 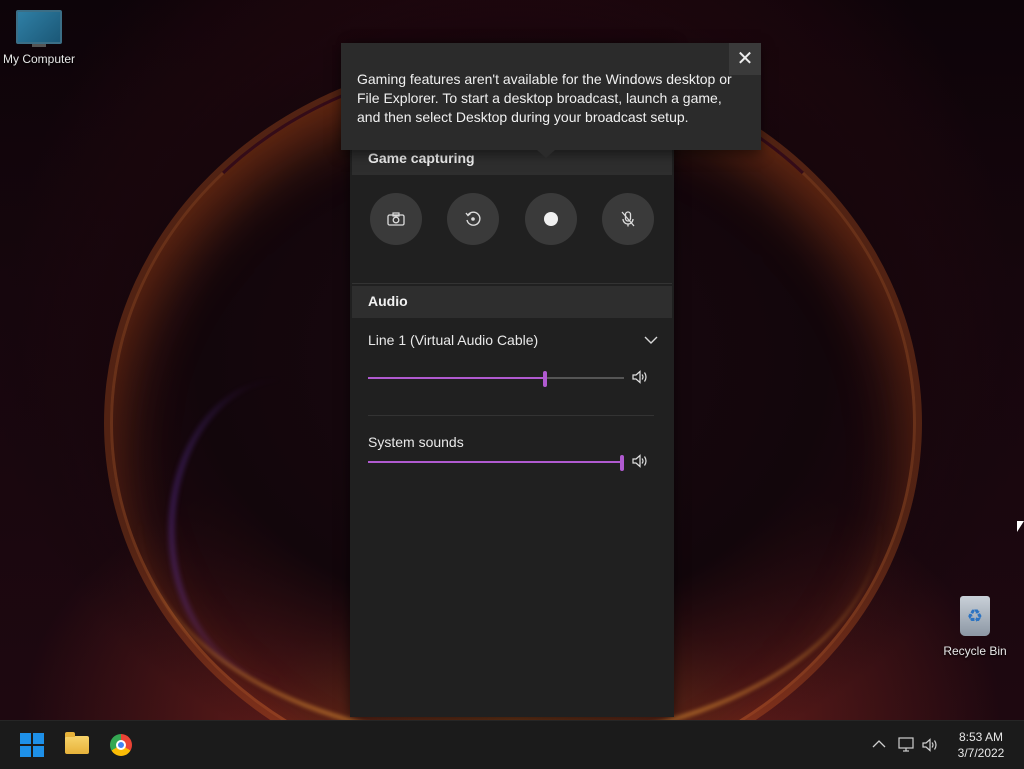 I want to click on system-sounds-volume-slider, so click(x=496, y=463).